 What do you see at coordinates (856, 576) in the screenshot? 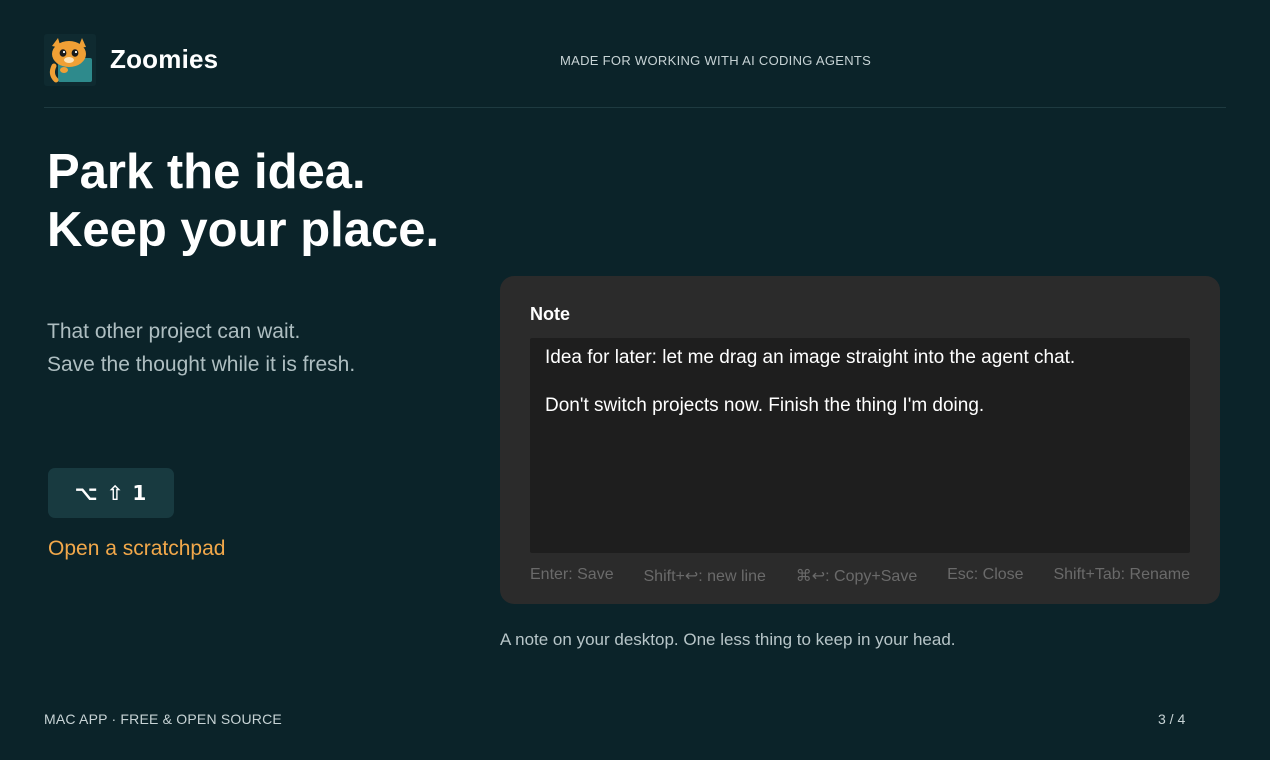
I see `hint-copy-save: ⌘↩: Copy+Save` at bounding box center [856, 576].